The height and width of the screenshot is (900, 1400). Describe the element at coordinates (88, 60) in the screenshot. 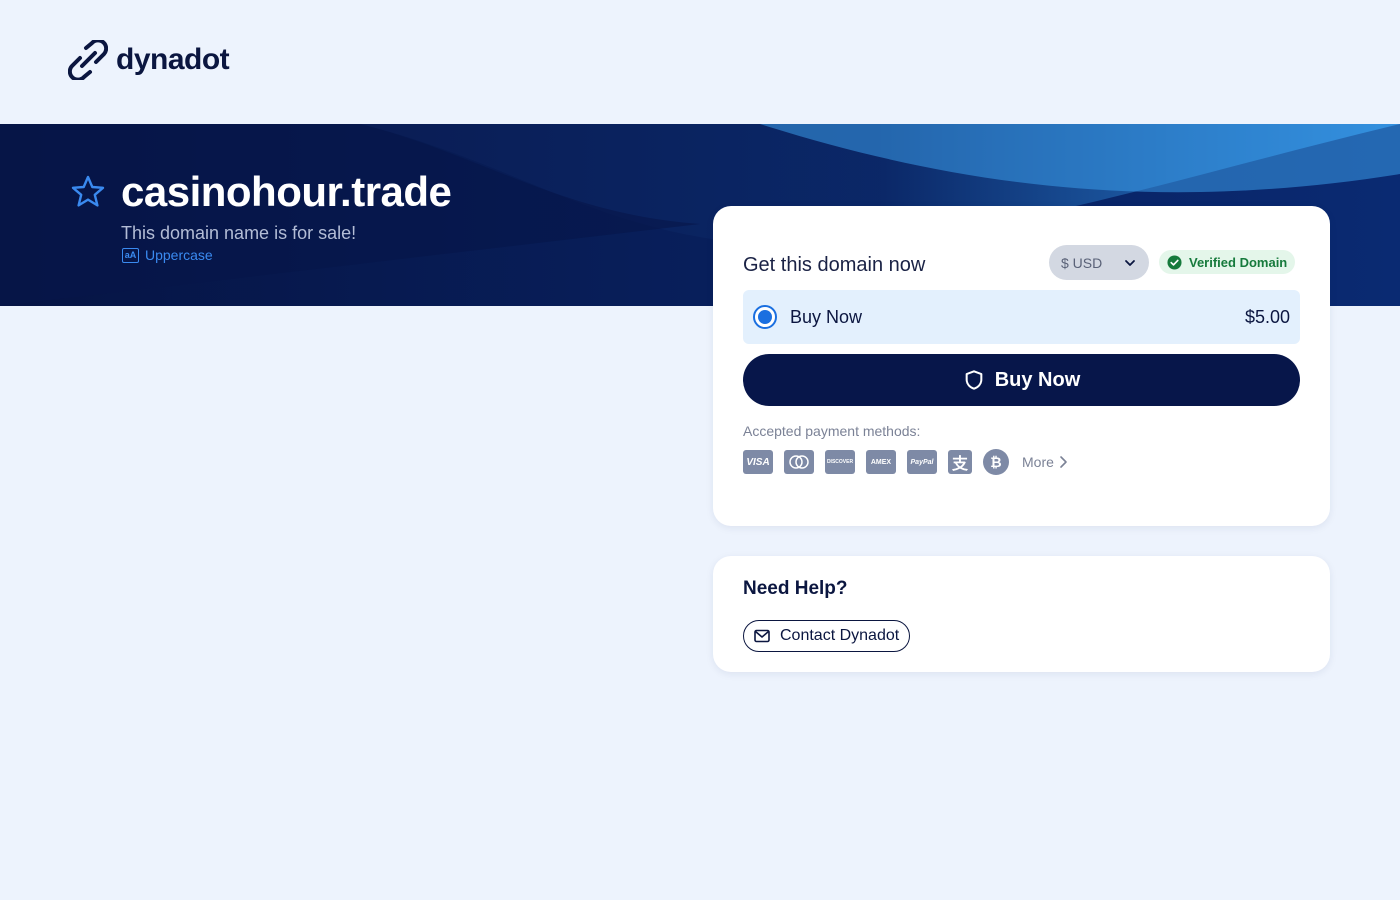

I see `chain-link-icon` at that location.